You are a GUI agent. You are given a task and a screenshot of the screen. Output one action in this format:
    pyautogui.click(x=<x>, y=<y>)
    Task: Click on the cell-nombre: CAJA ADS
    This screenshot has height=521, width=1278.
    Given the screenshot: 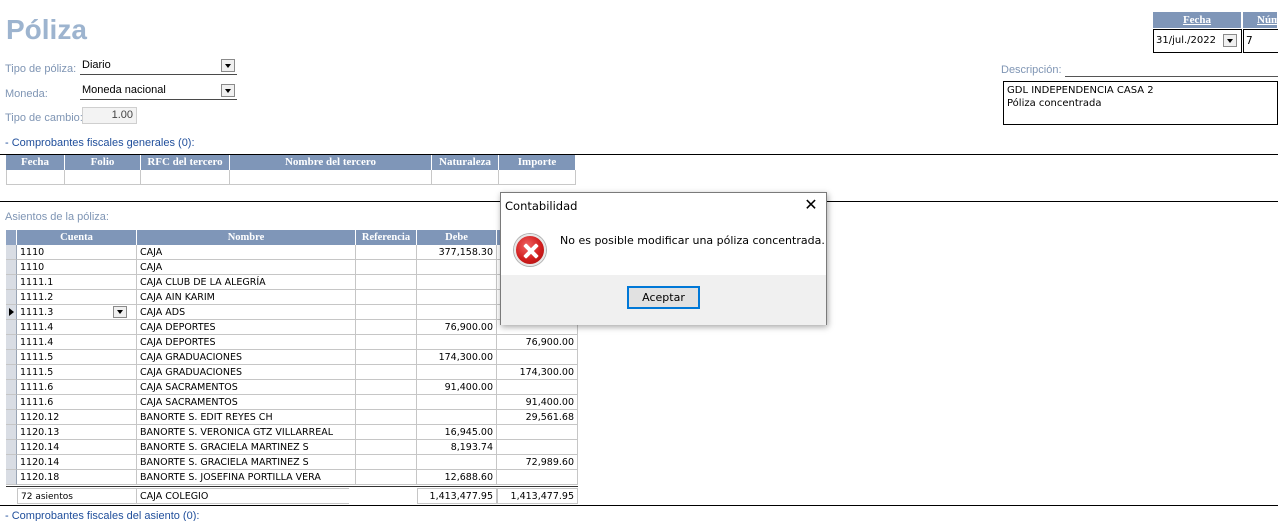 What is the action you would take?
    pyautogui.click(x=246, y=312)
    